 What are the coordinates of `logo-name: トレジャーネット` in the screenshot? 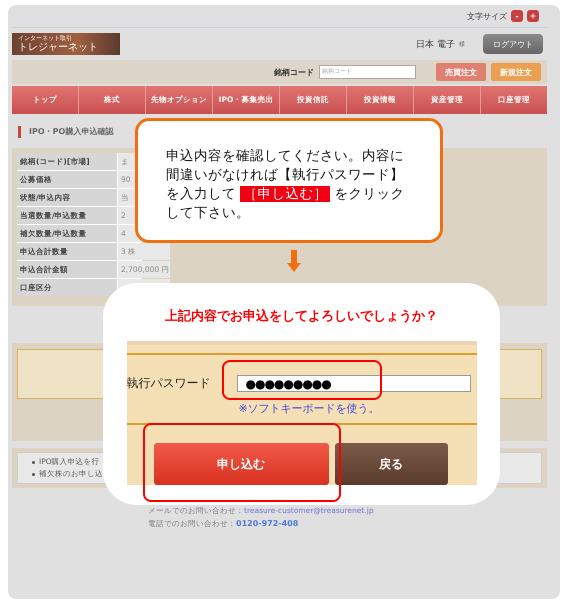 It's located at (58, 47).